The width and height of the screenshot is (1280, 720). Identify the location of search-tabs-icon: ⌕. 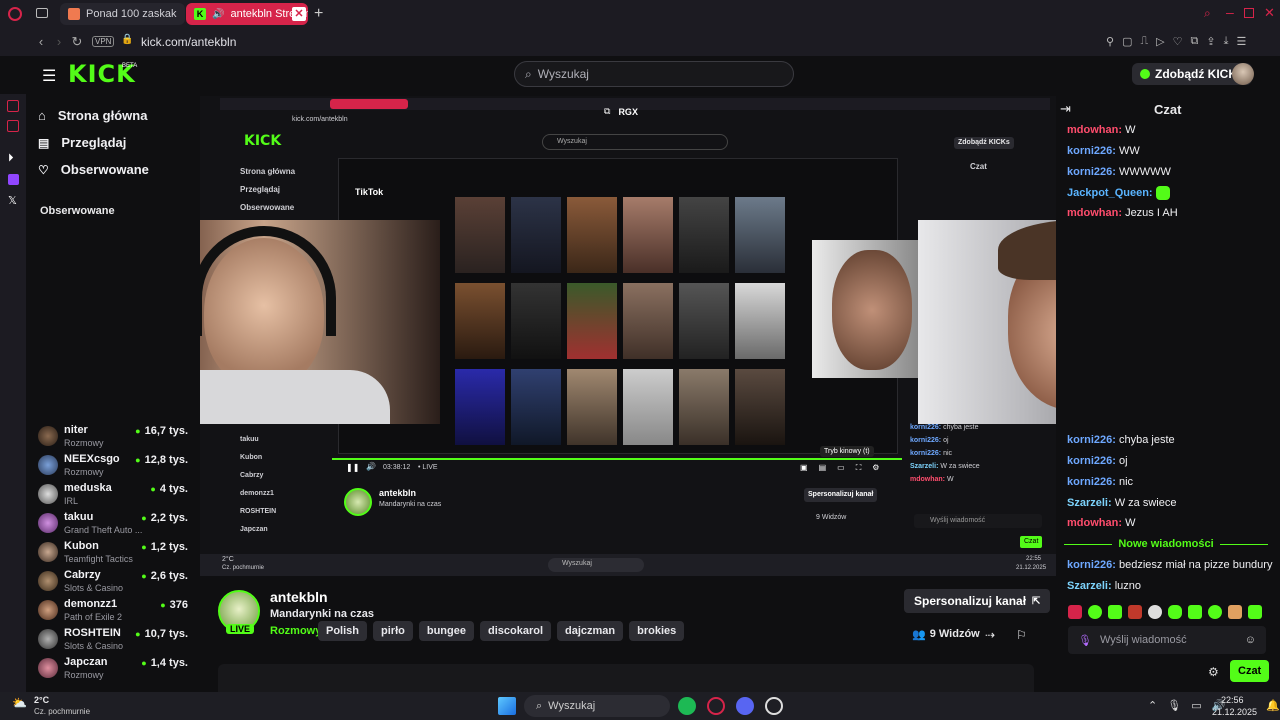
(1207, 13).